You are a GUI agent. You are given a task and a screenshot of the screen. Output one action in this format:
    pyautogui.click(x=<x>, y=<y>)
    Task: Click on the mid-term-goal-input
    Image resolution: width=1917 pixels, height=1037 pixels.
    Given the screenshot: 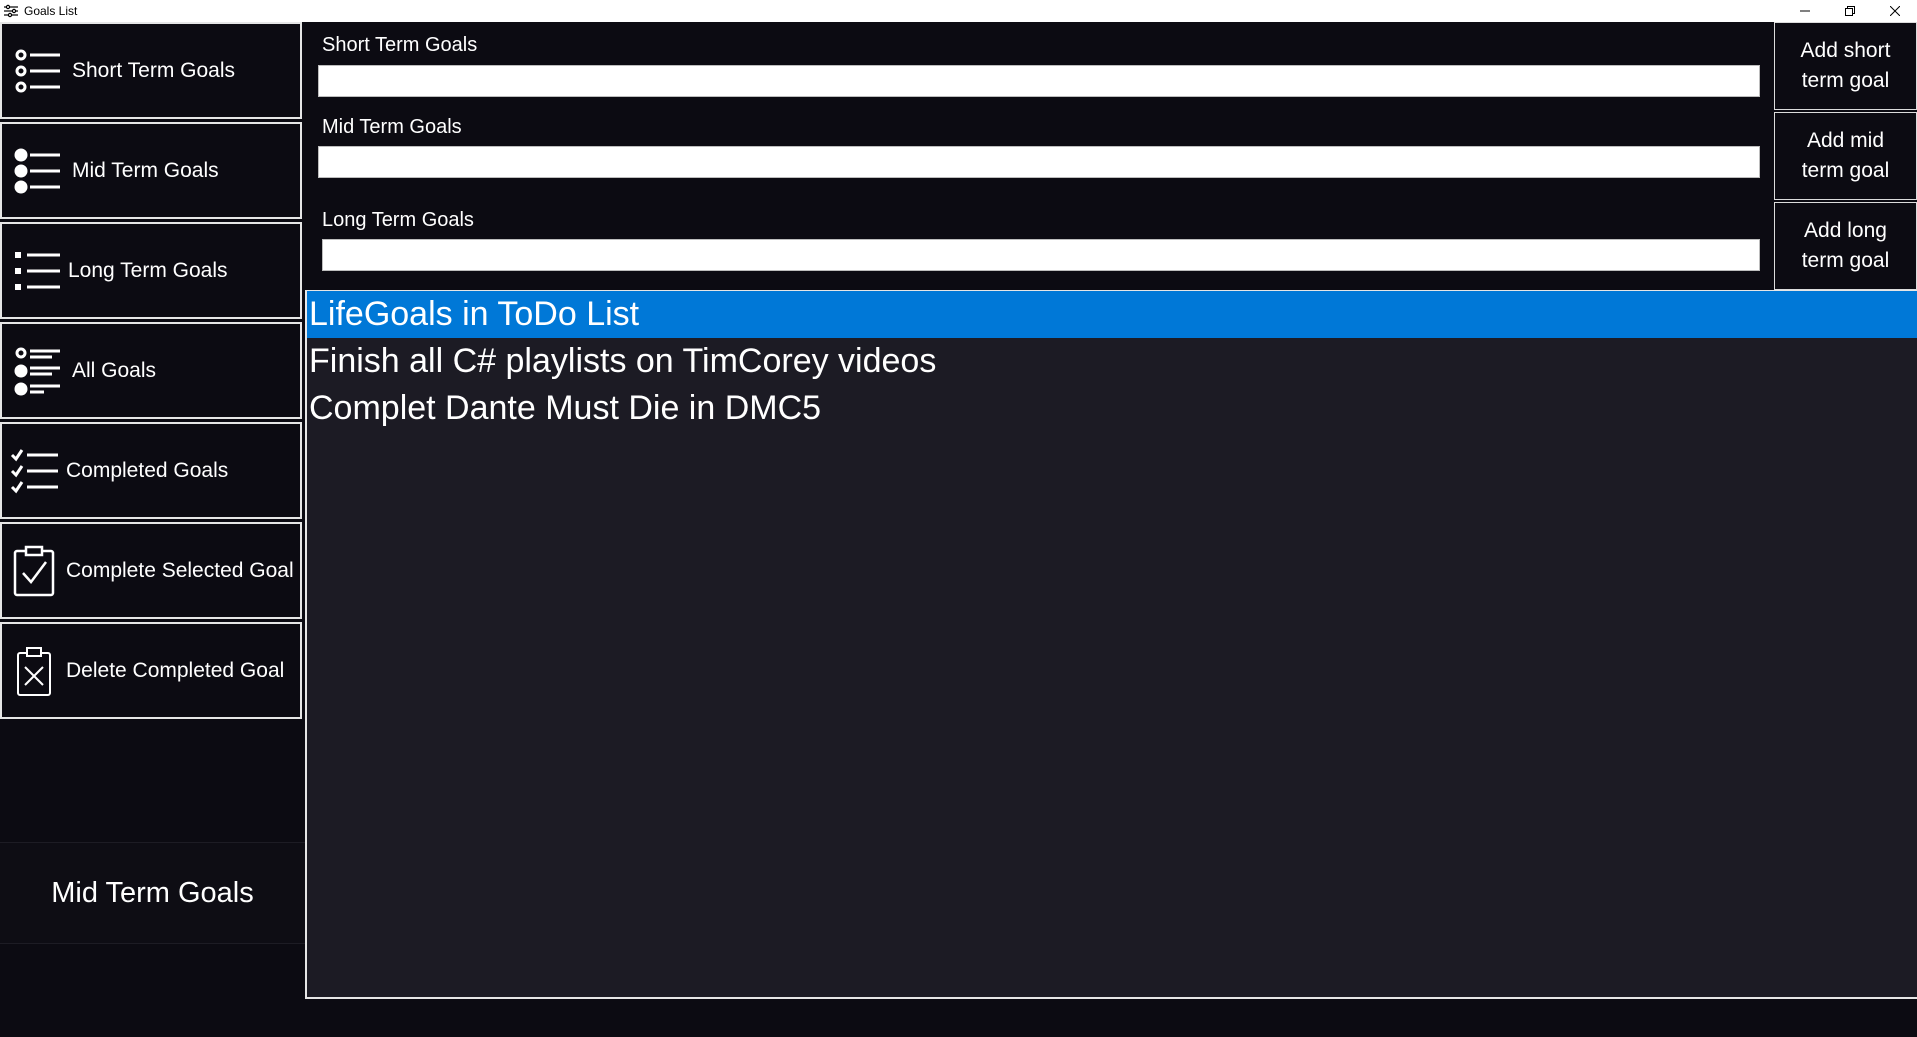 What is the action you would take?
    pyautogui.click(x=1039, y=162)
    